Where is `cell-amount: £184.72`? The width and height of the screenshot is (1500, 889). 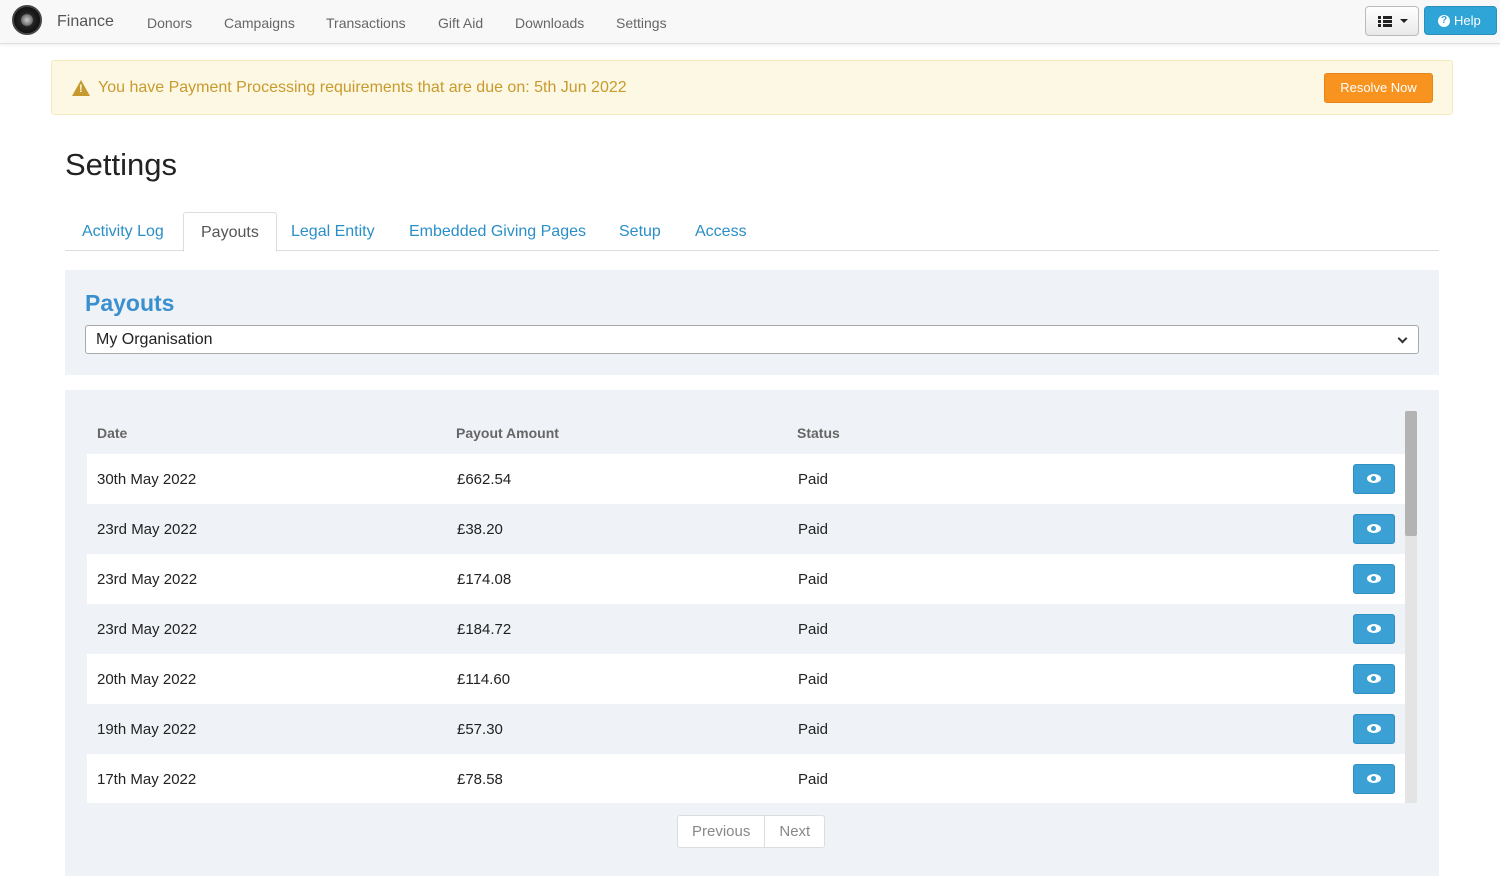 cell-amount: £184.72 is located at coordinates (484, 629).